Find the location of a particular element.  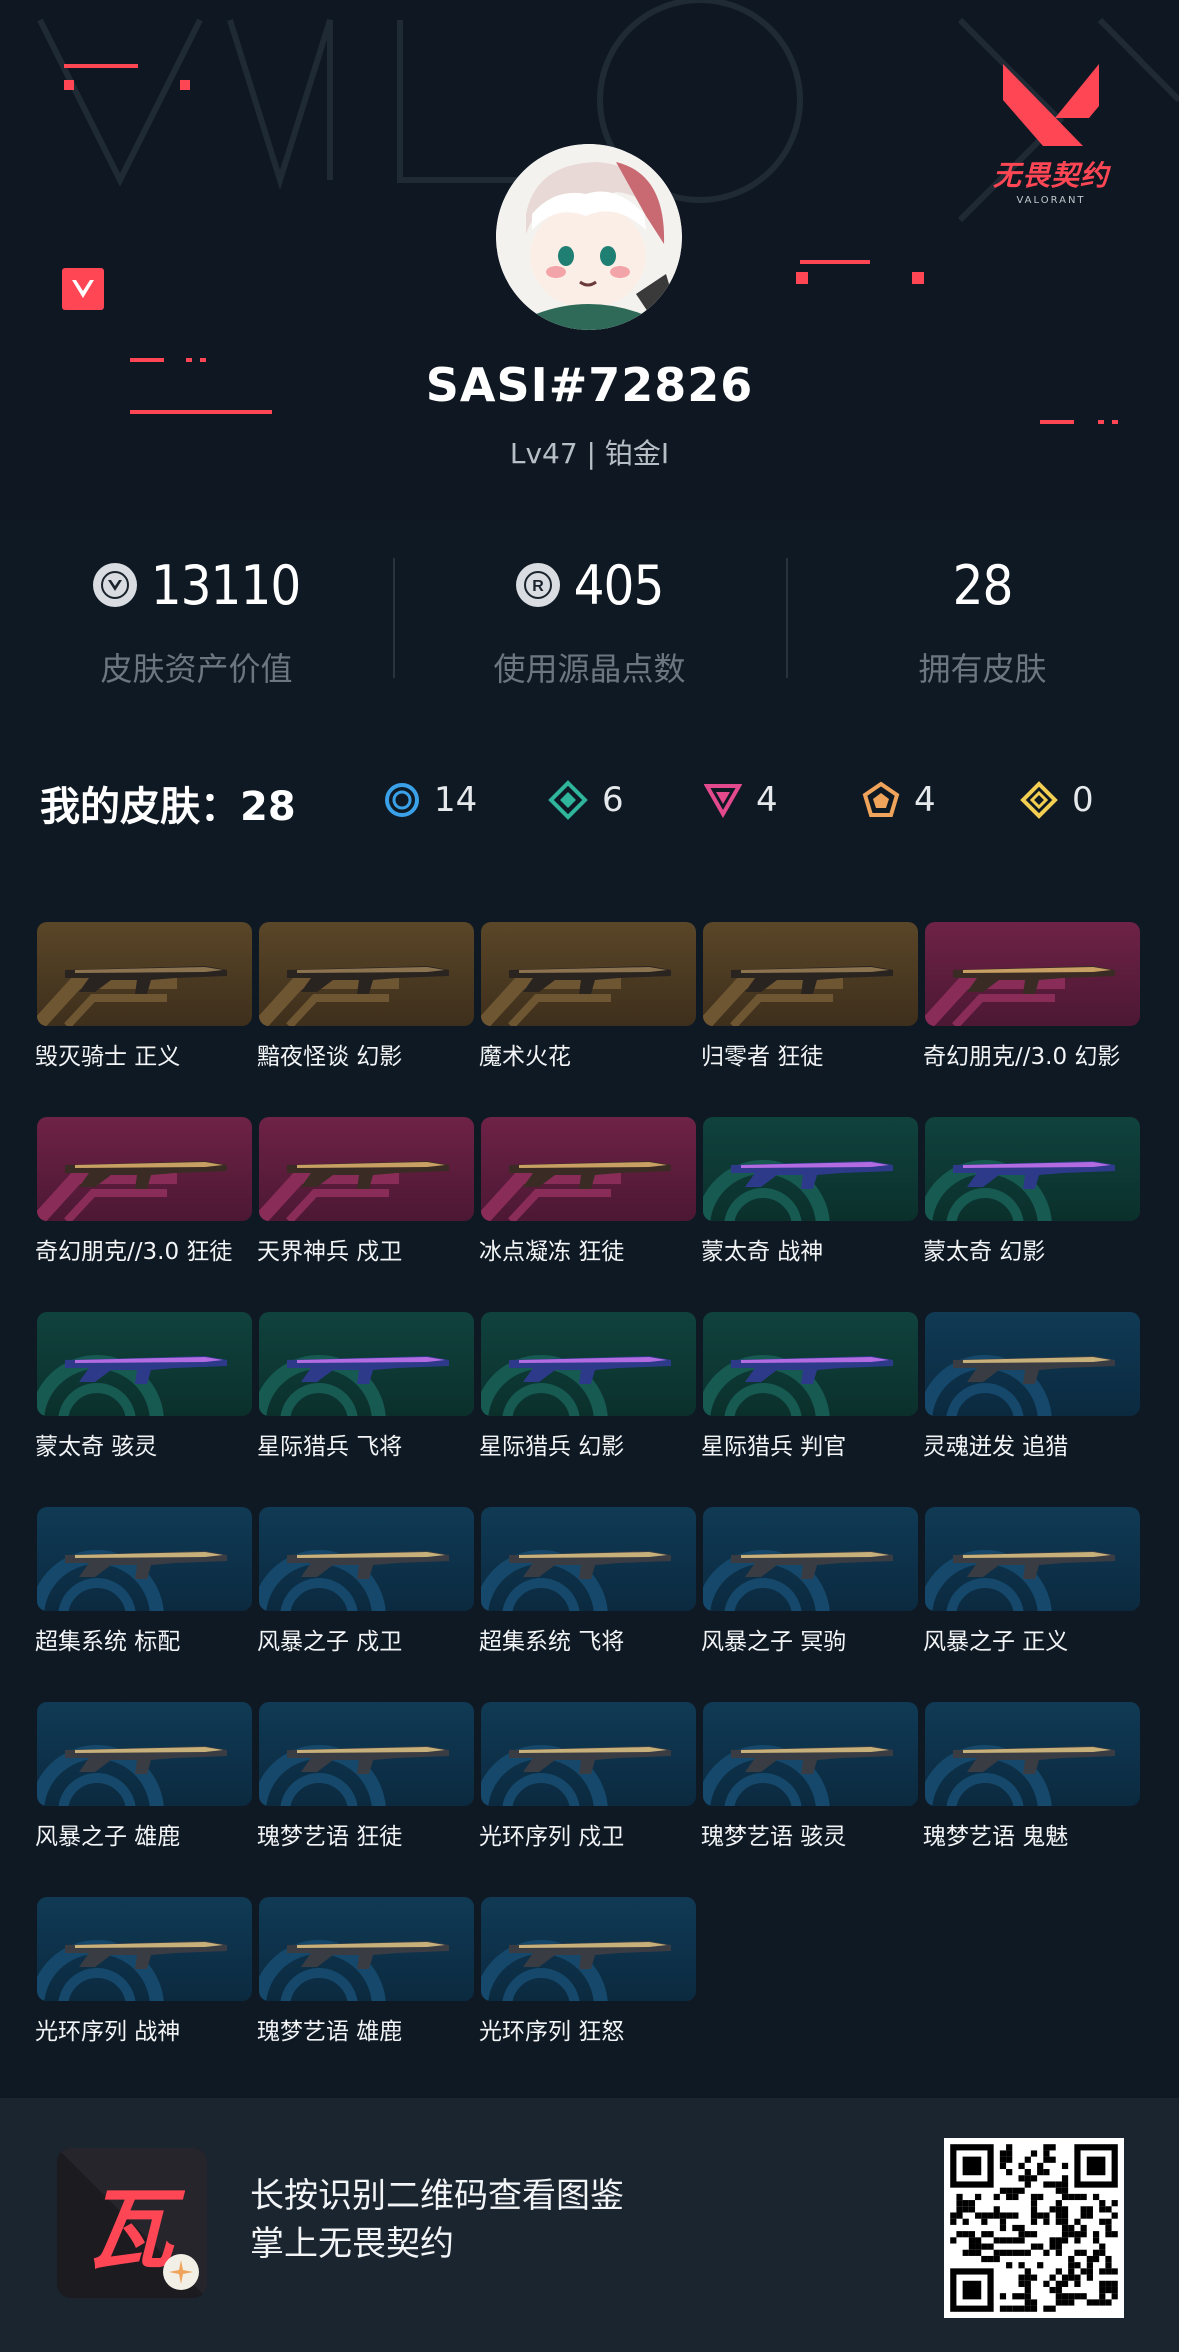

premium-tier-icon is located at coordinates (723, 801).